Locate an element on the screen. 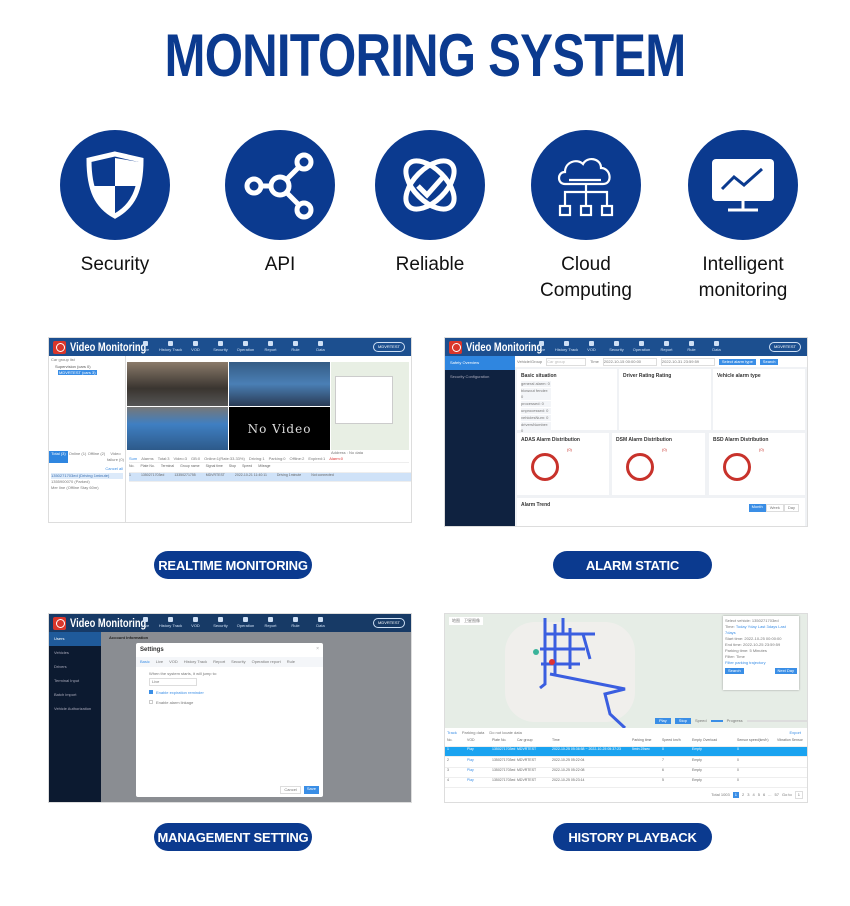  page-button: 1 is located at coordinates (735, 795).